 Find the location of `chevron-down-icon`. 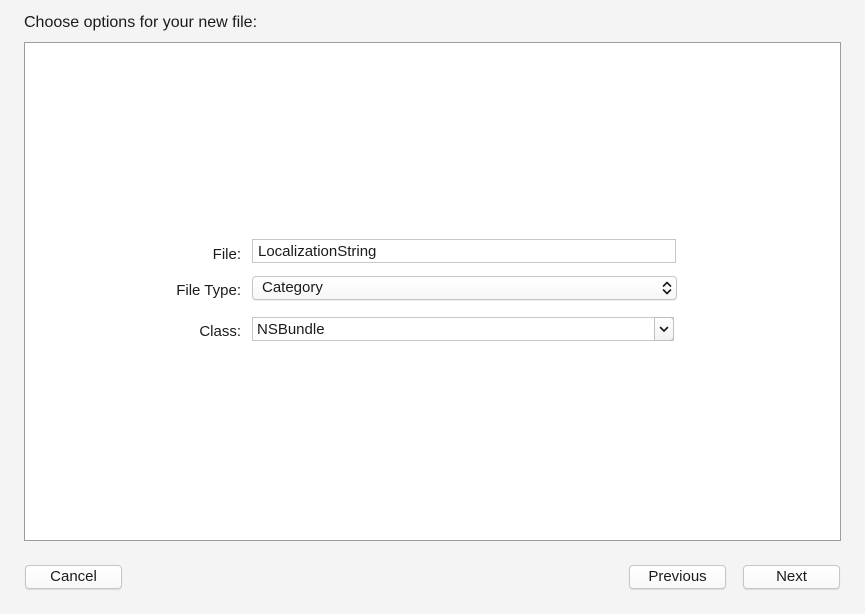

chevron-down-icon is located at coordinates (664, 329).